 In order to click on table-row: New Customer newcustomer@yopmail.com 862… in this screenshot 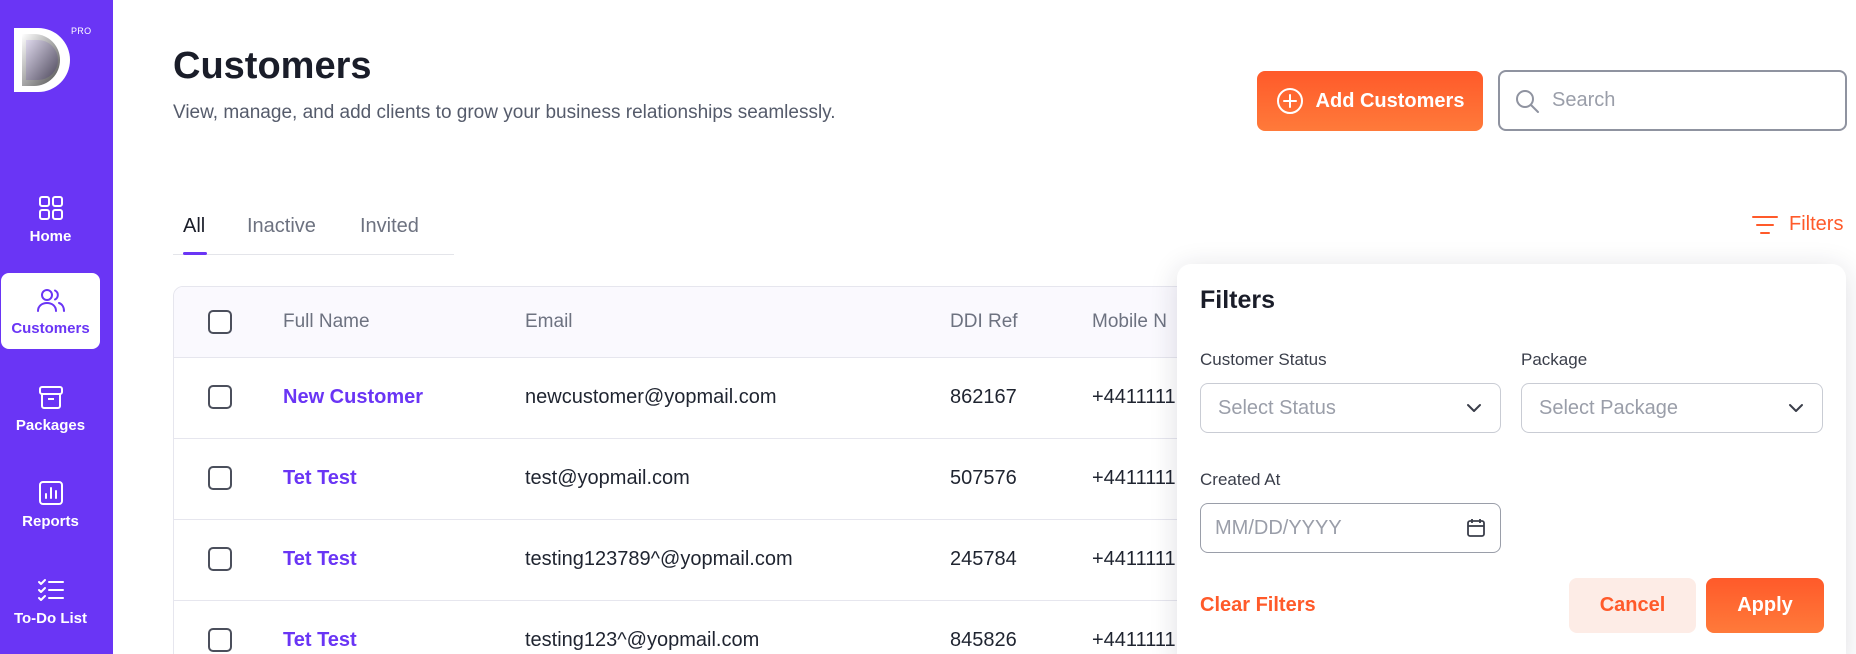, I will do `click(678, 398)`.